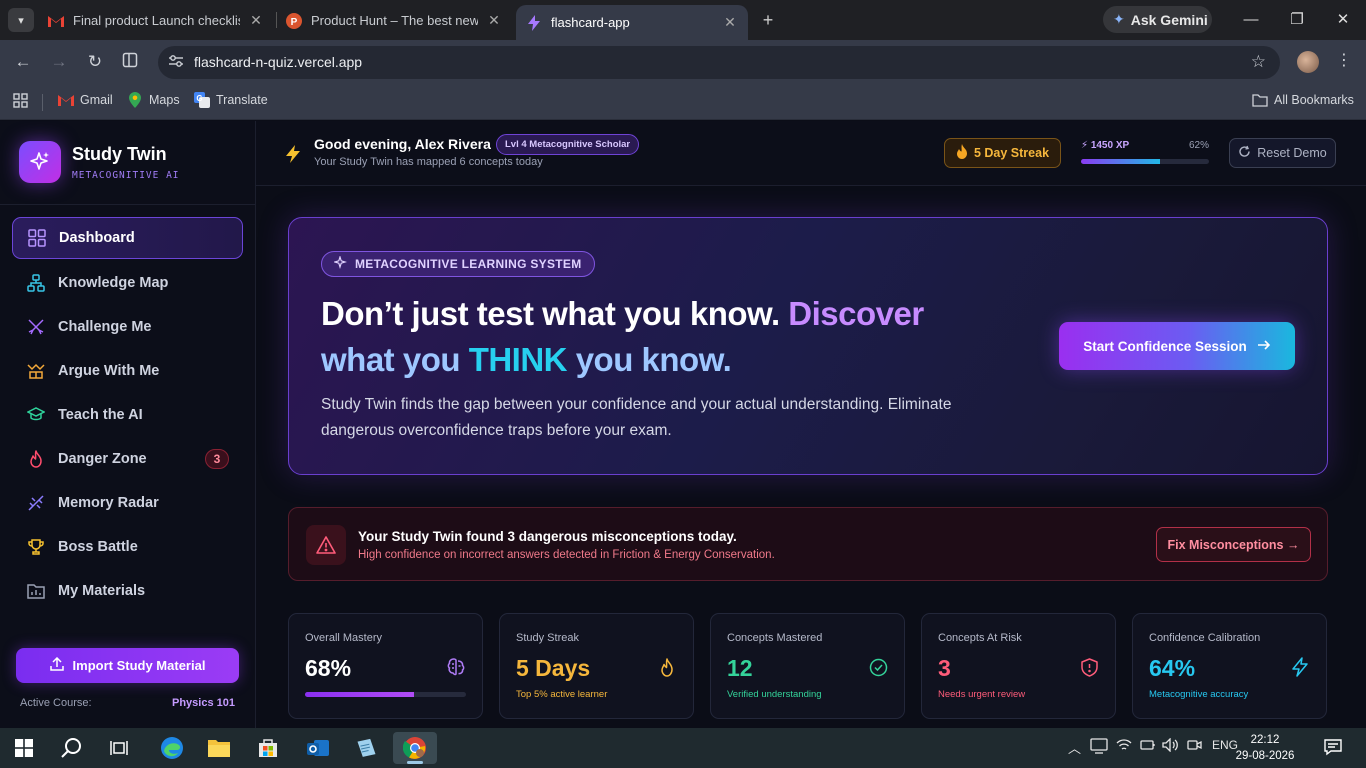 The height and width of the screenshot is (768, 1366). Describe the element at coordinates (719, 62) in the screenshot. I see `address-bar: flashcard-n-quiz.vercel.app ☆` at that location.